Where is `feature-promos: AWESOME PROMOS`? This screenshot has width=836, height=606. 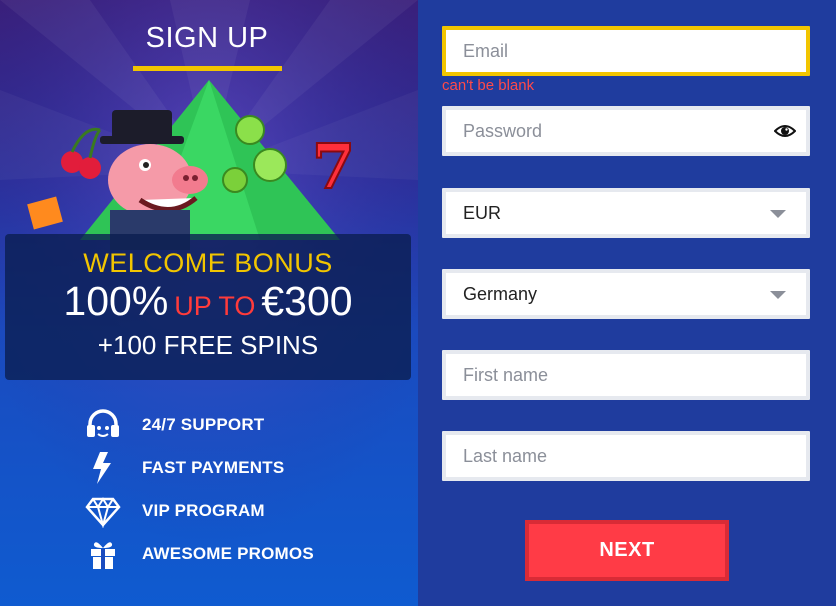 feature-promos: AWESOME PROMOS is located at coordinates (234, 554).